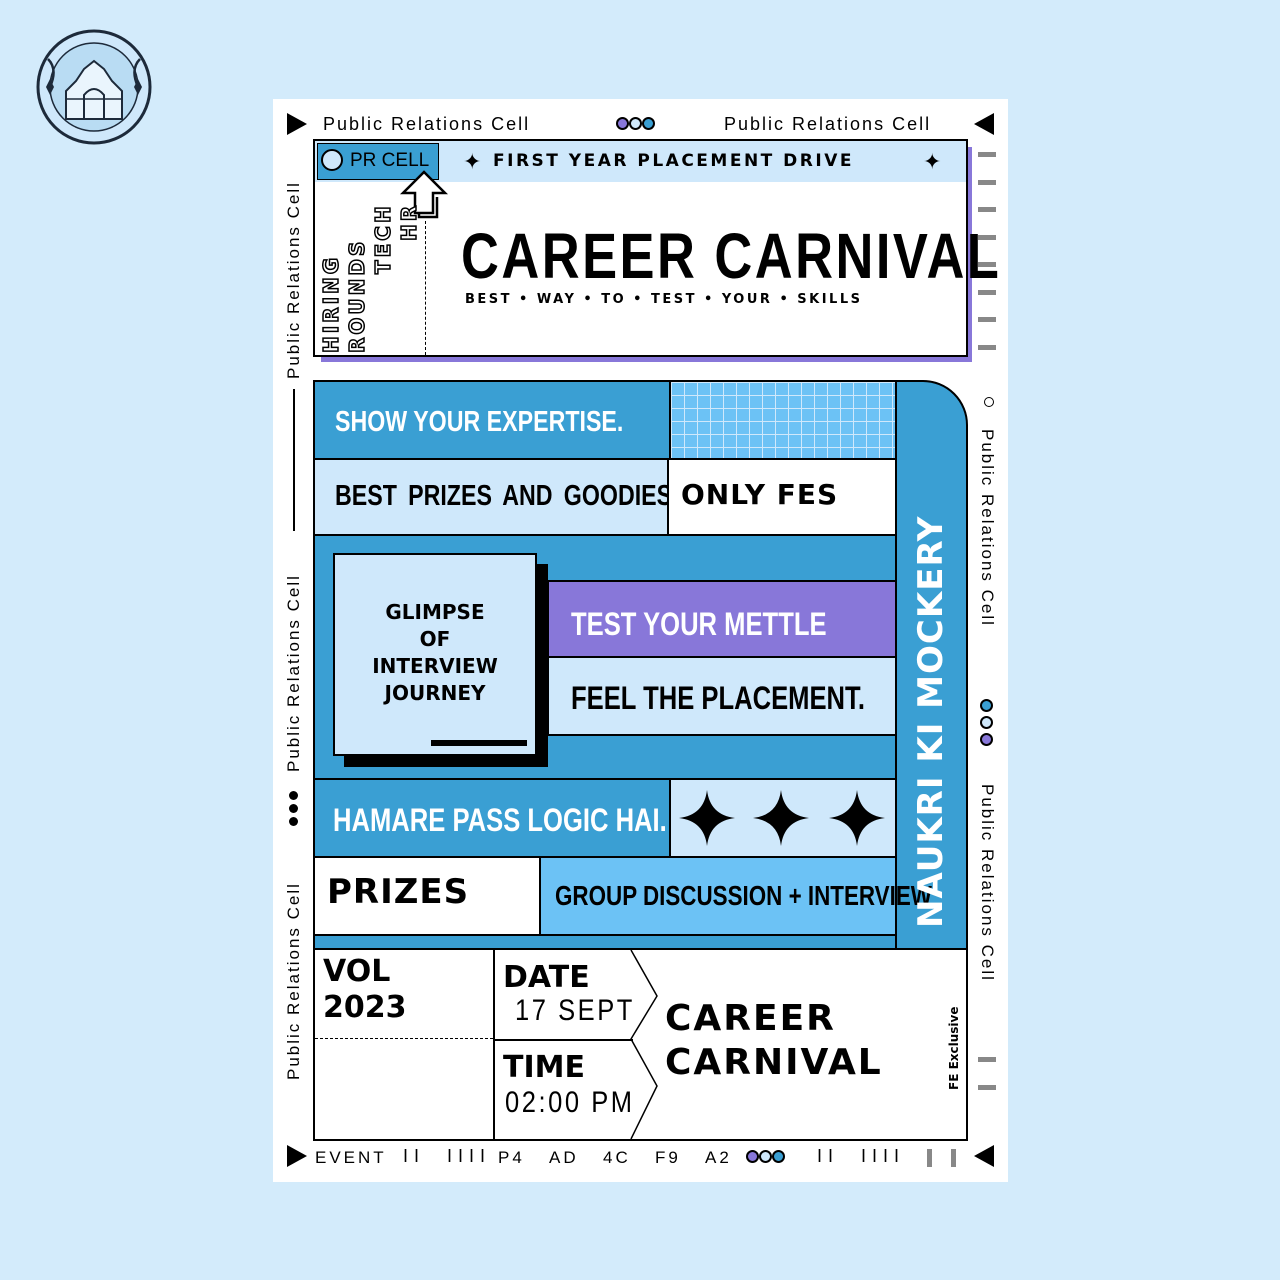  I want to click on footer-code: AD, so click(564, 1157).